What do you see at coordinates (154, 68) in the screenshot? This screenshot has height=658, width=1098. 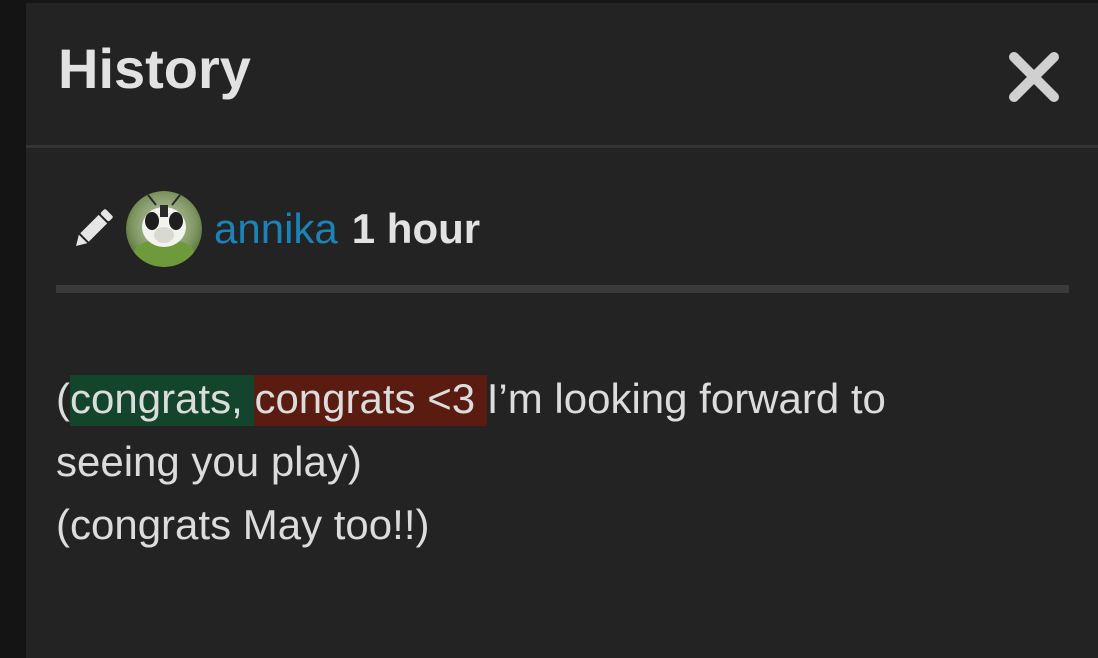 I see `modal-title: History` at bounding box center [154, 68].